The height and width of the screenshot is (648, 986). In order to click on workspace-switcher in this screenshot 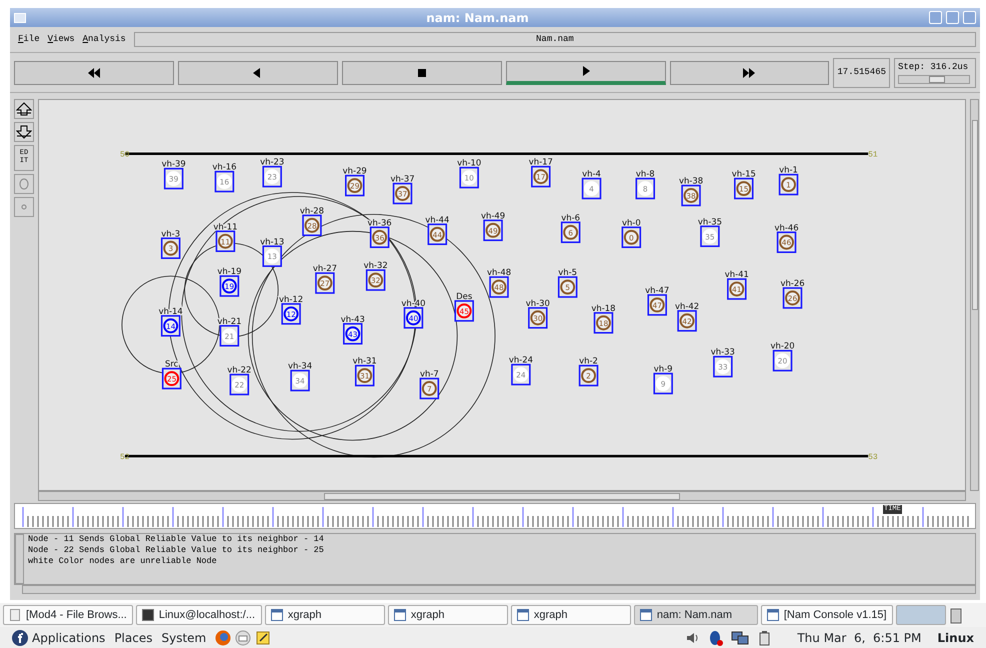, I will do `click(921, 615)`.